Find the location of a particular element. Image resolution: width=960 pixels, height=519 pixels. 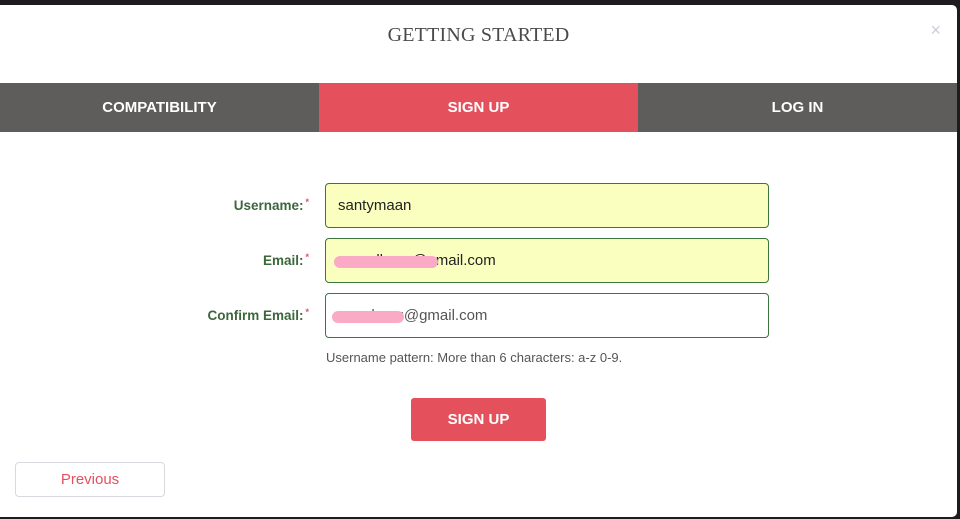

tab-sign-up: SIGN UP is located at coordinates (478, 107).